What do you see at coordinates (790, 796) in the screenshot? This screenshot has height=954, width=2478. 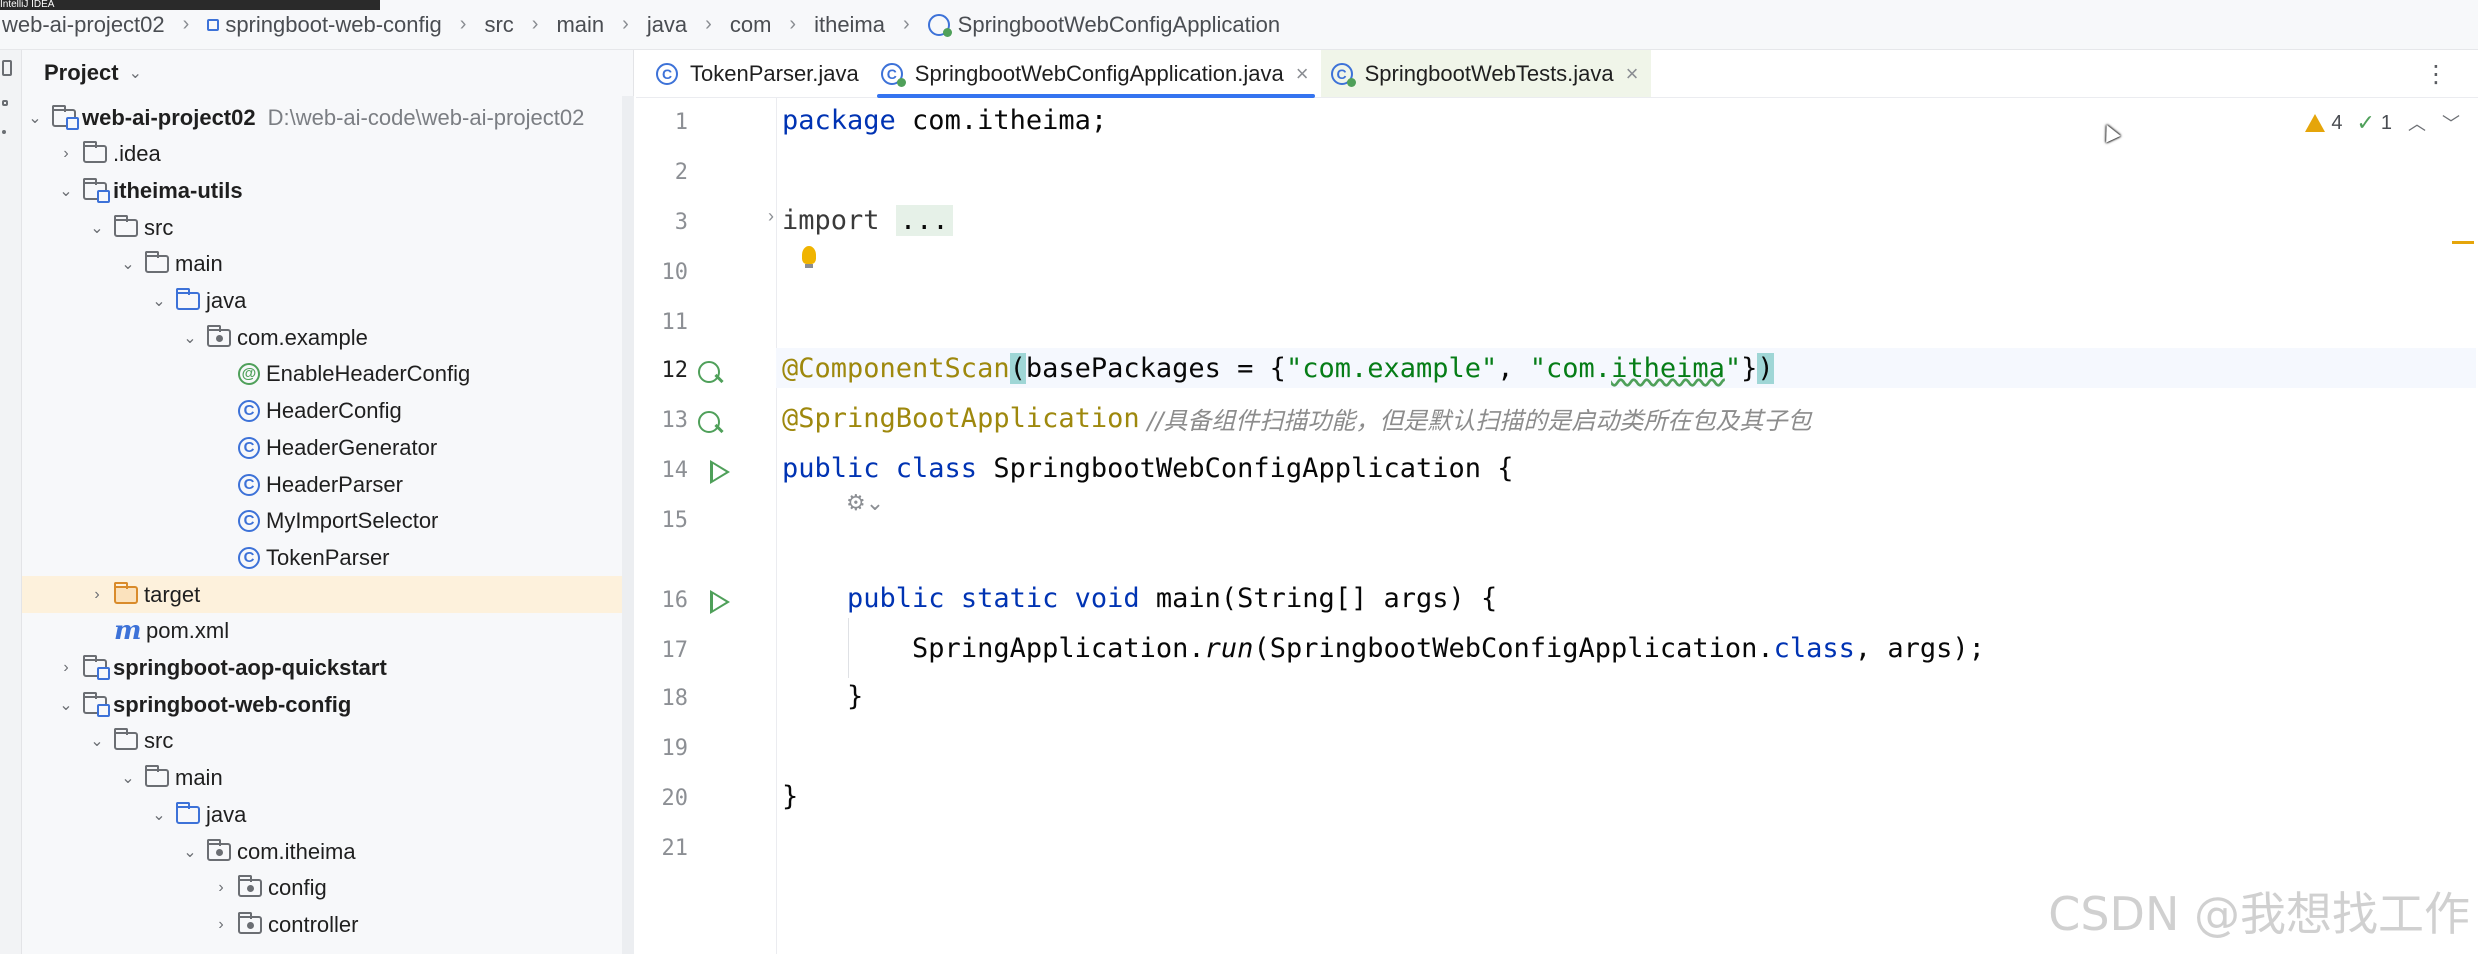 I see `code-line-20: }` at bounding box center [790, 796].